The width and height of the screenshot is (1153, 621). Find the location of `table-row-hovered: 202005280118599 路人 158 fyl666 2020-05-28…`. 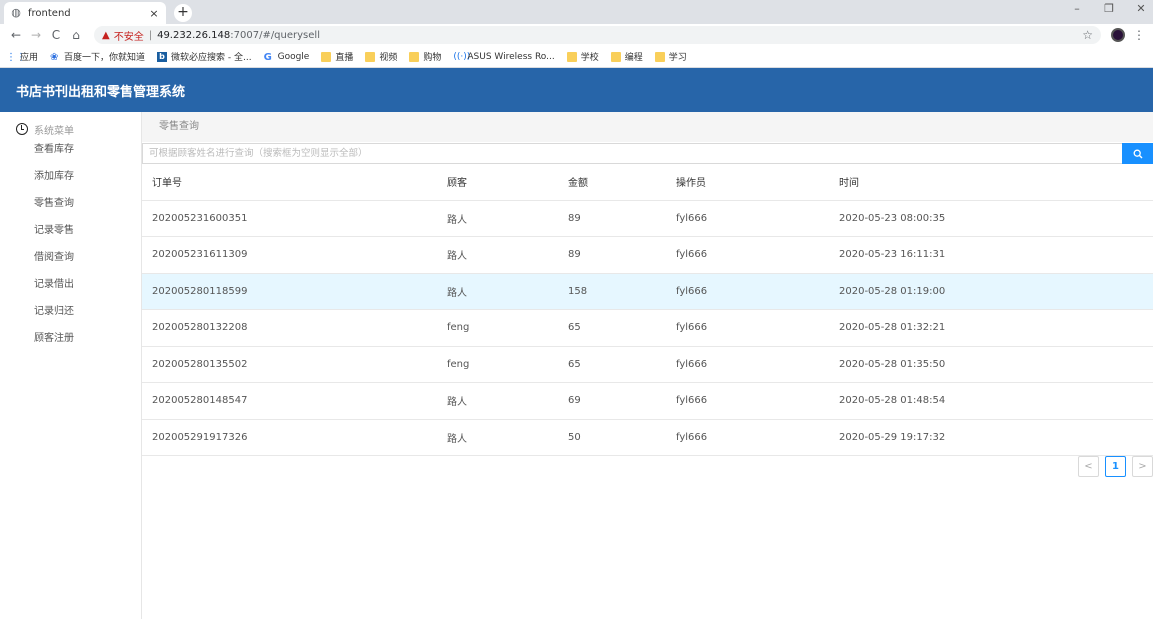

table-row-hovered: 202005280118599 路人 158 fyl666 2020-05-28… is located at coordinates (647, 291).